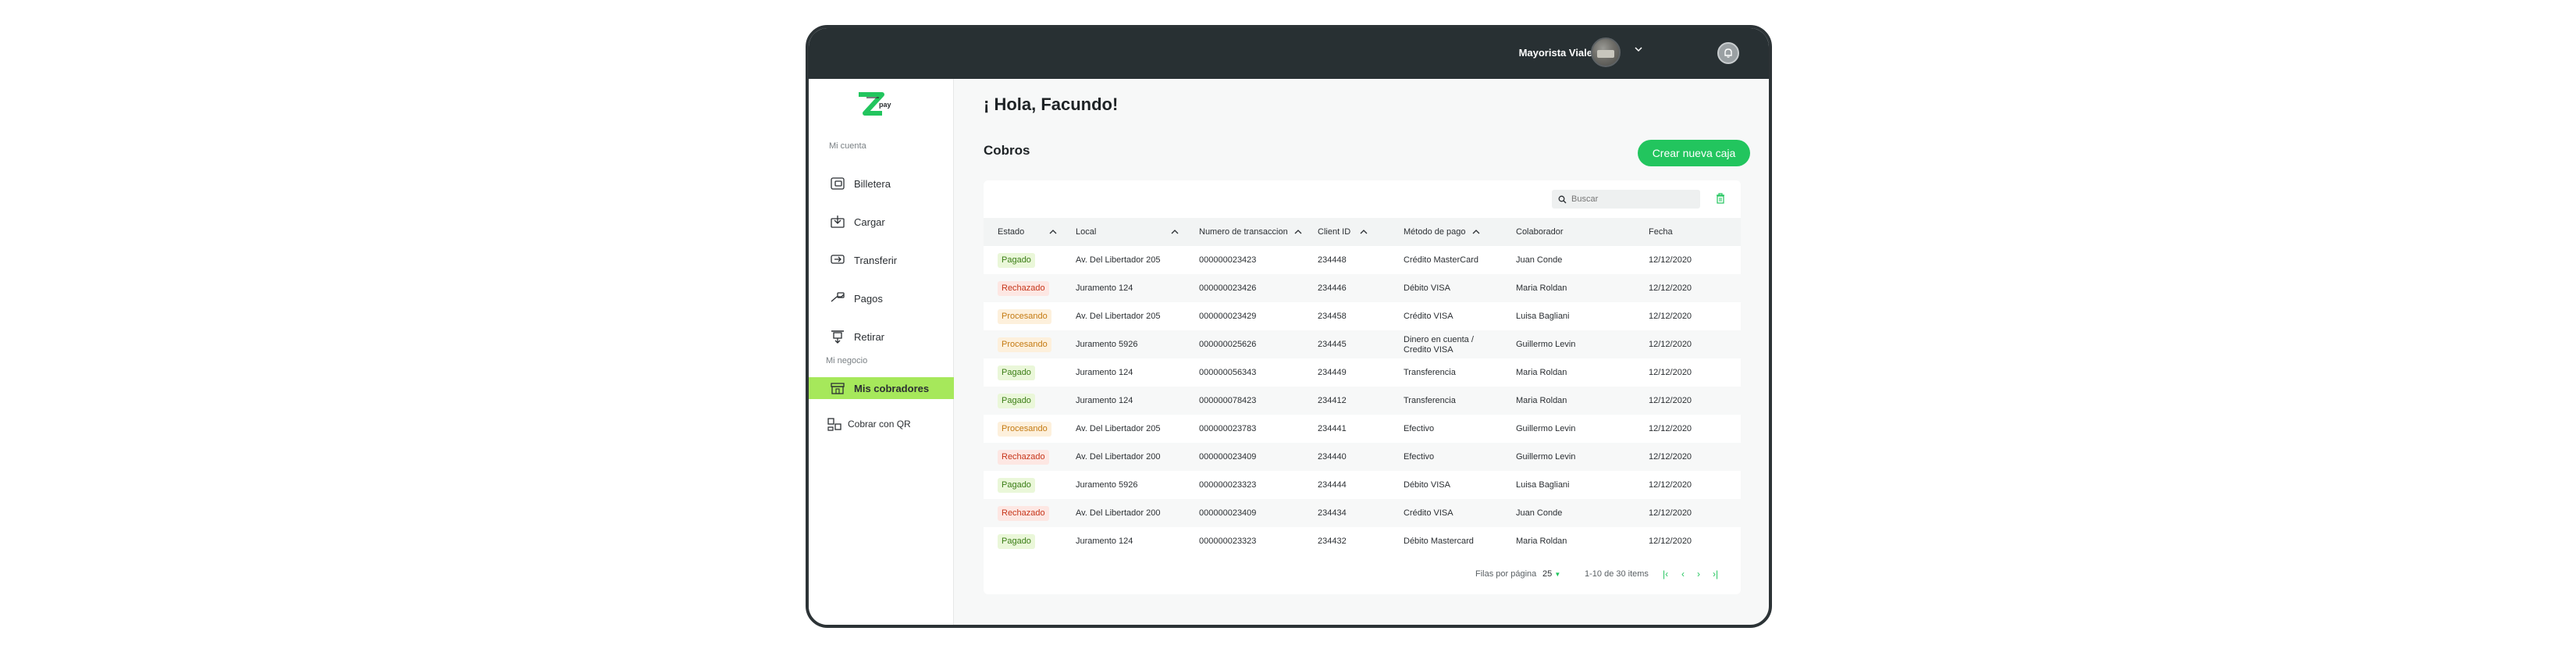 This screenshot has width=2576, height=656. Describe the element at coordinates (885, 105) in the screenshot. I see `logo-text: pay` at that location.